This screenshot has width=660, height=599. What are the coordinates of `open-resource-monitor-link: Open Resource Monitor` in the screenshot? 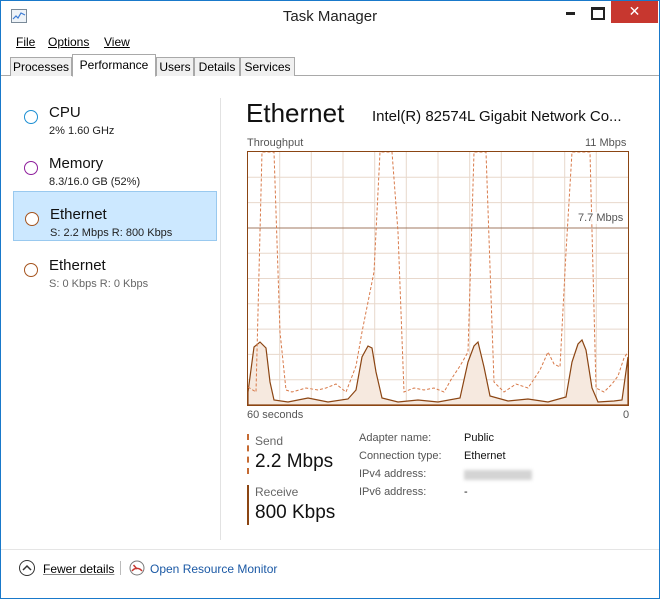 It's located at (213, 569).